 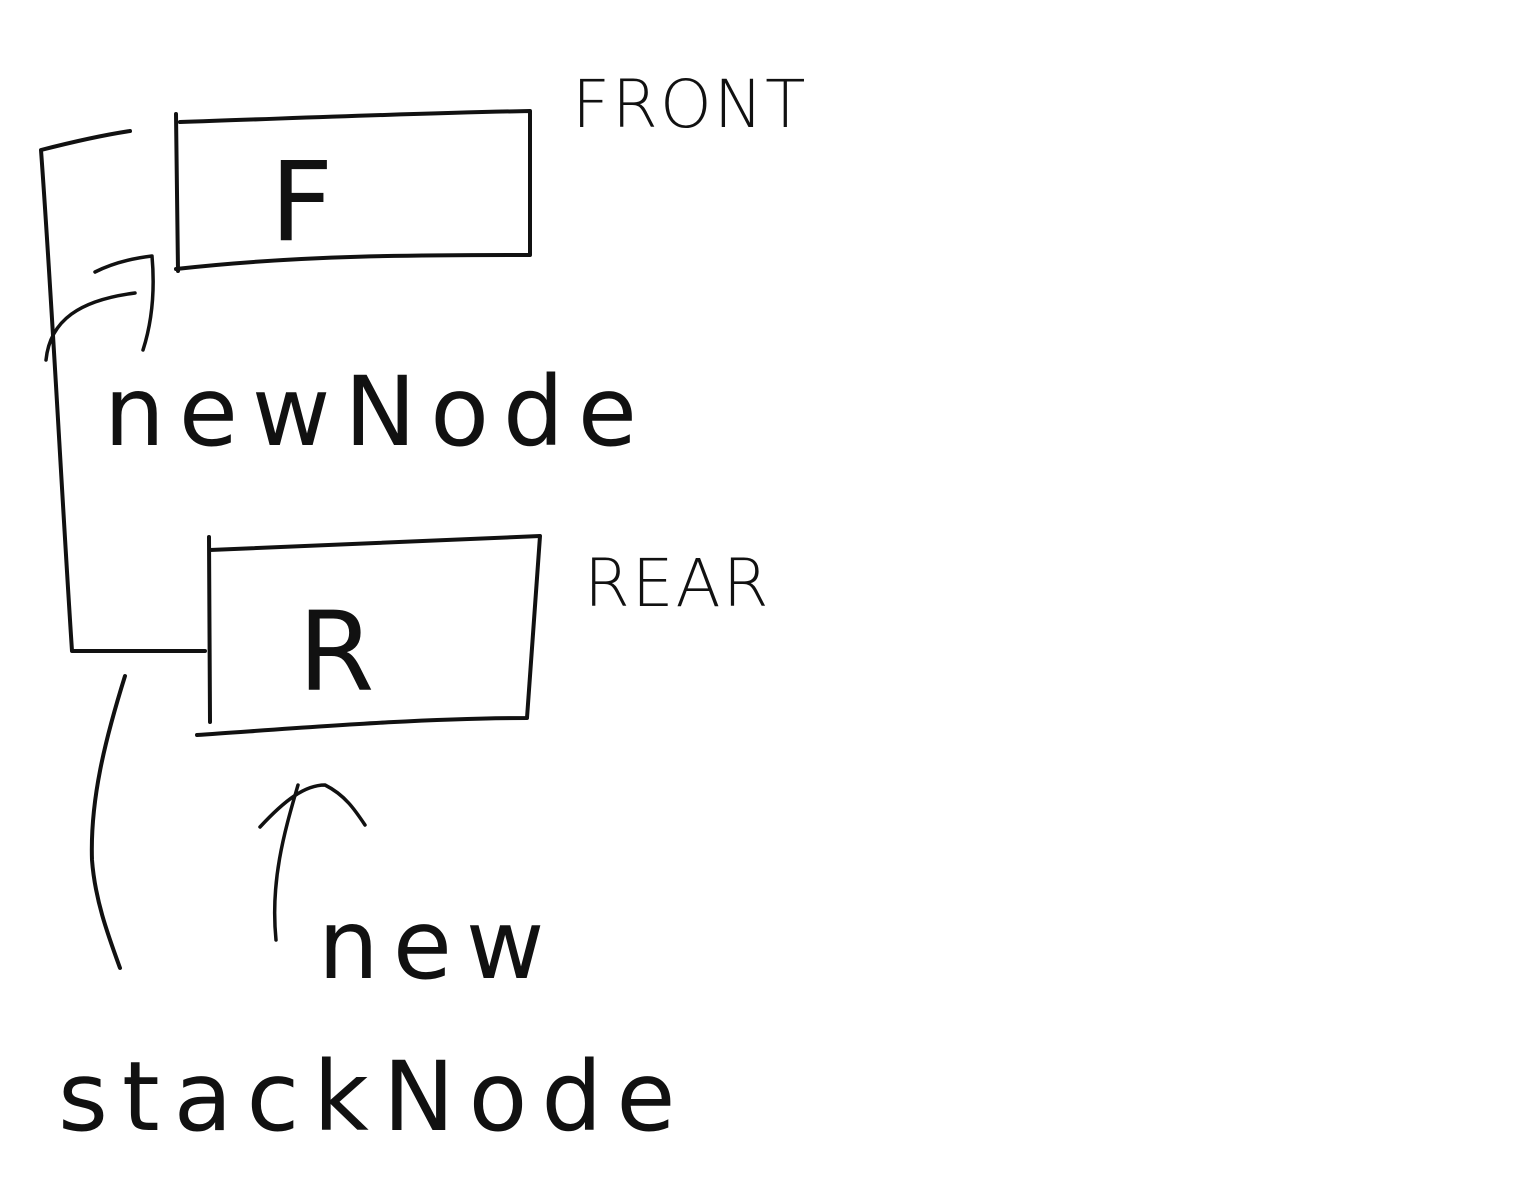 What do you see at coordinates (373, 1097) in the screenshot?
I see `stack-node-label: stackNode` at bounding box center [373, 1097].